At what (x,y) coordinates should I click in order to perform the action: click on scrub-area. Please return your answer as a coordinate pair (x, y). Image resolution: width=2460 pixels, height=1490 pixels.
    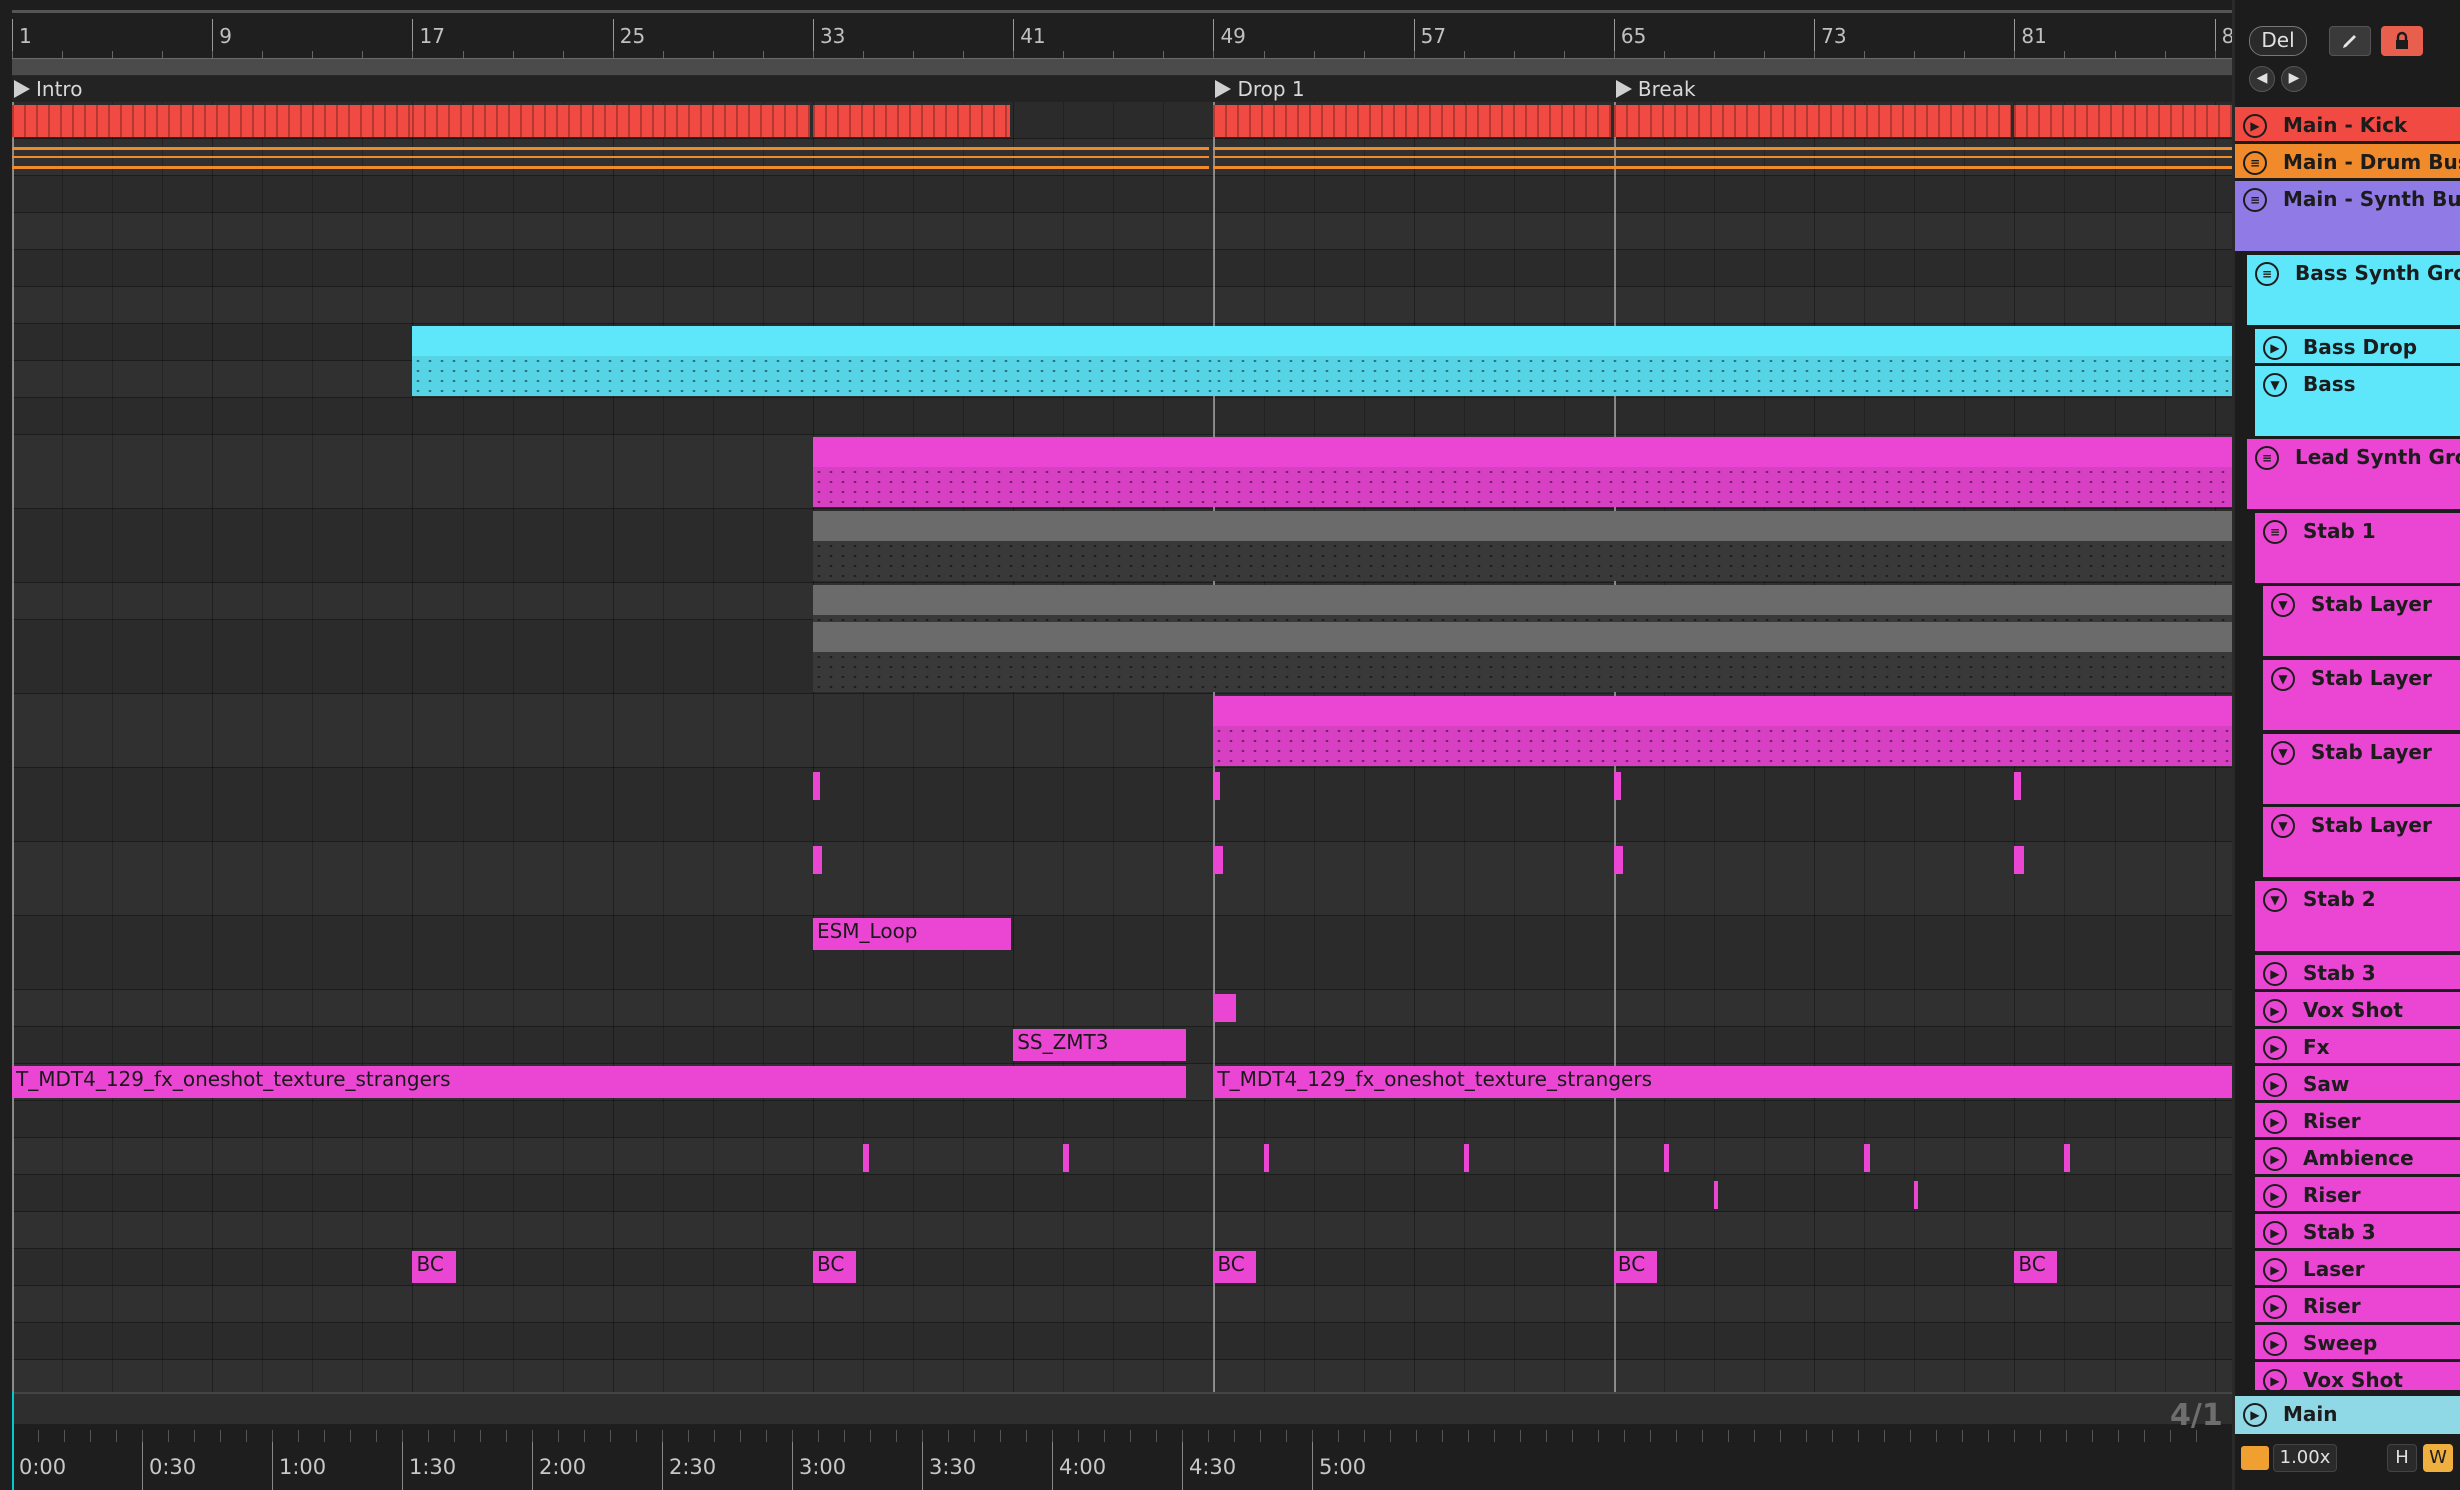
    Looking at the image, I should click on (1122, 67).